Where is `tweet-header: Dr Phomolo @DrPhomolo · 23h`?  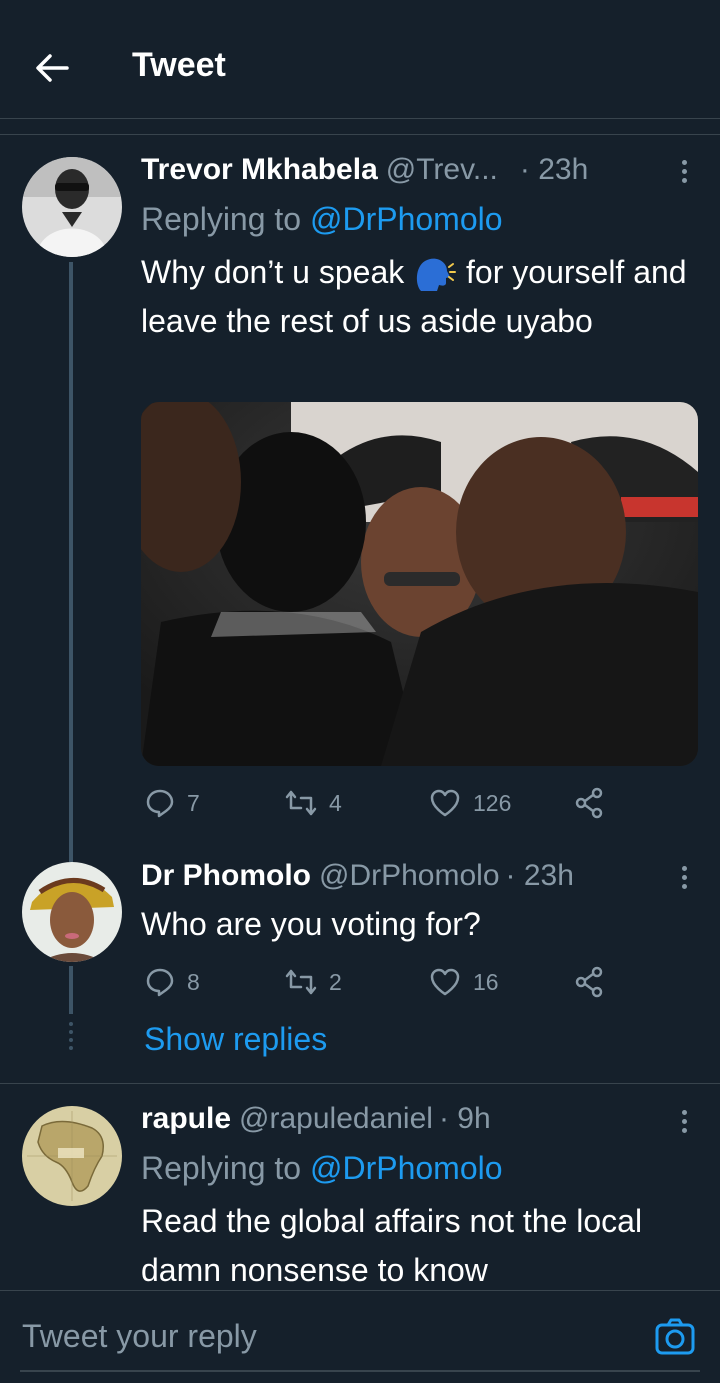
tweet-header: Dr Phomolo @DrPhomolo · 23h is located at coordinates (357, 876).